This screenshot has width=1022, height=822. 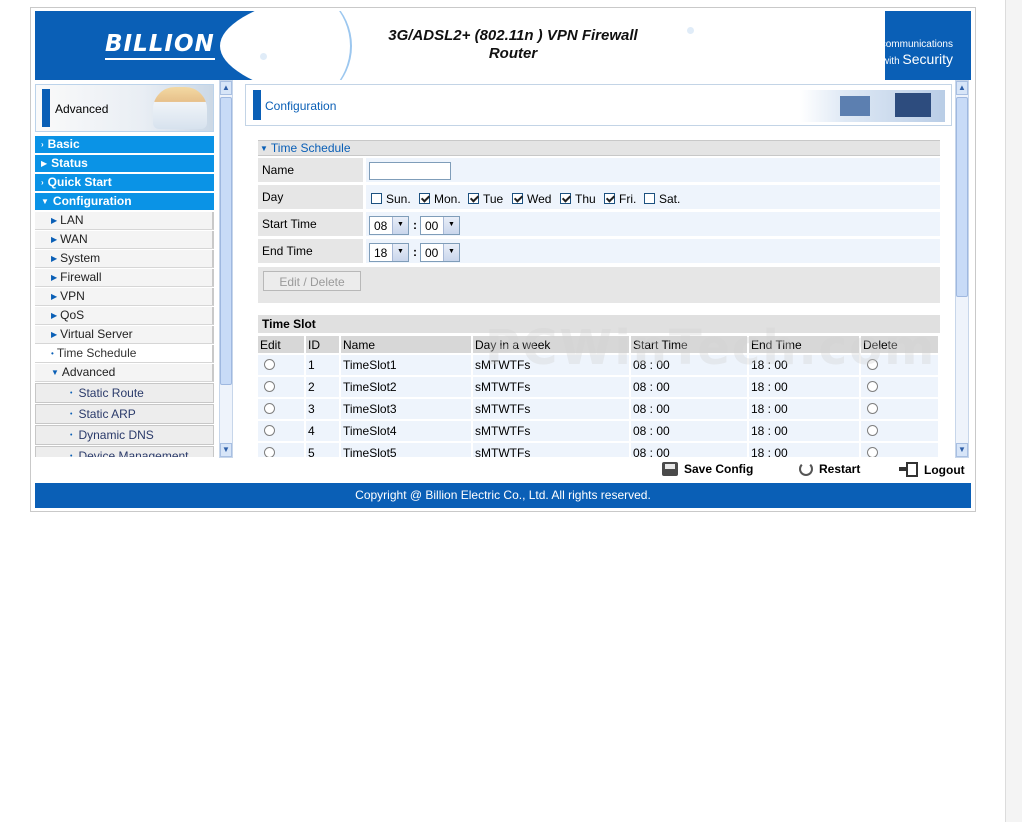 What do you see at coordinates (80, 258) in the screenshot?
I see `menu-system-label: System` at bounding box center [80, 258].